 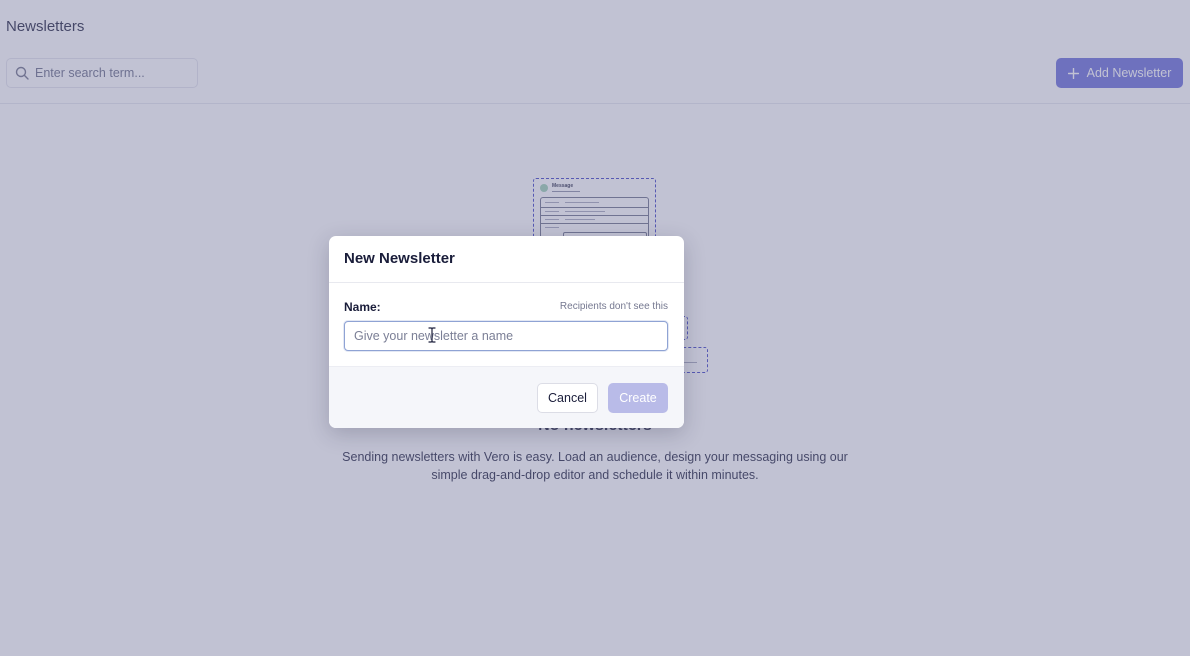 I want to click on newsletter-name-input, so click(x=506, y=336).